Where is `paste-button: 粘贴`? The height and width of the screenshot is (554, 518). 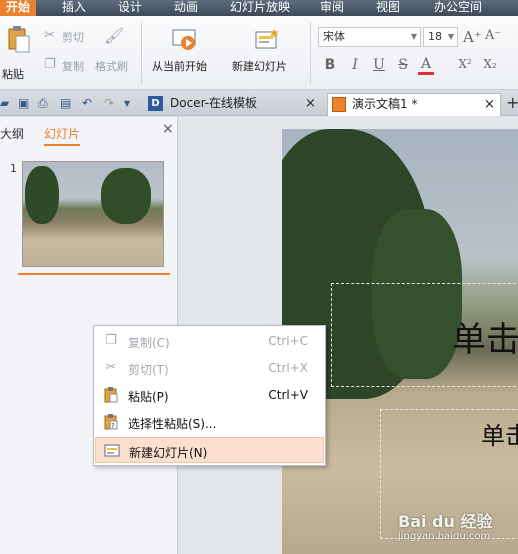 paste-button: 粘贴 is located at coordinates (19, 54).